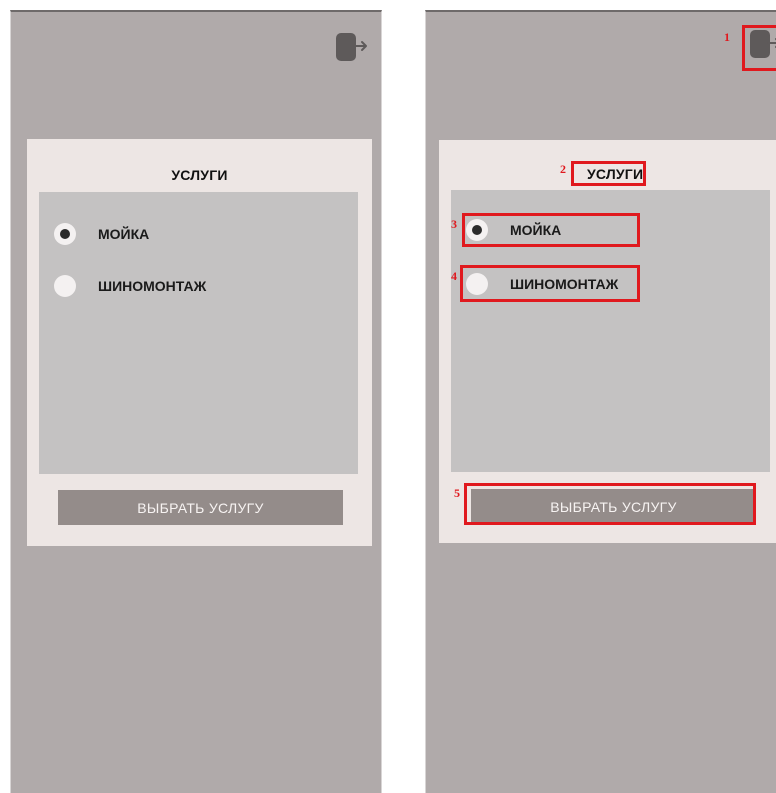 This screenshot has height=793, width=776. I want to click on highlight-logout, so click(759, 48).